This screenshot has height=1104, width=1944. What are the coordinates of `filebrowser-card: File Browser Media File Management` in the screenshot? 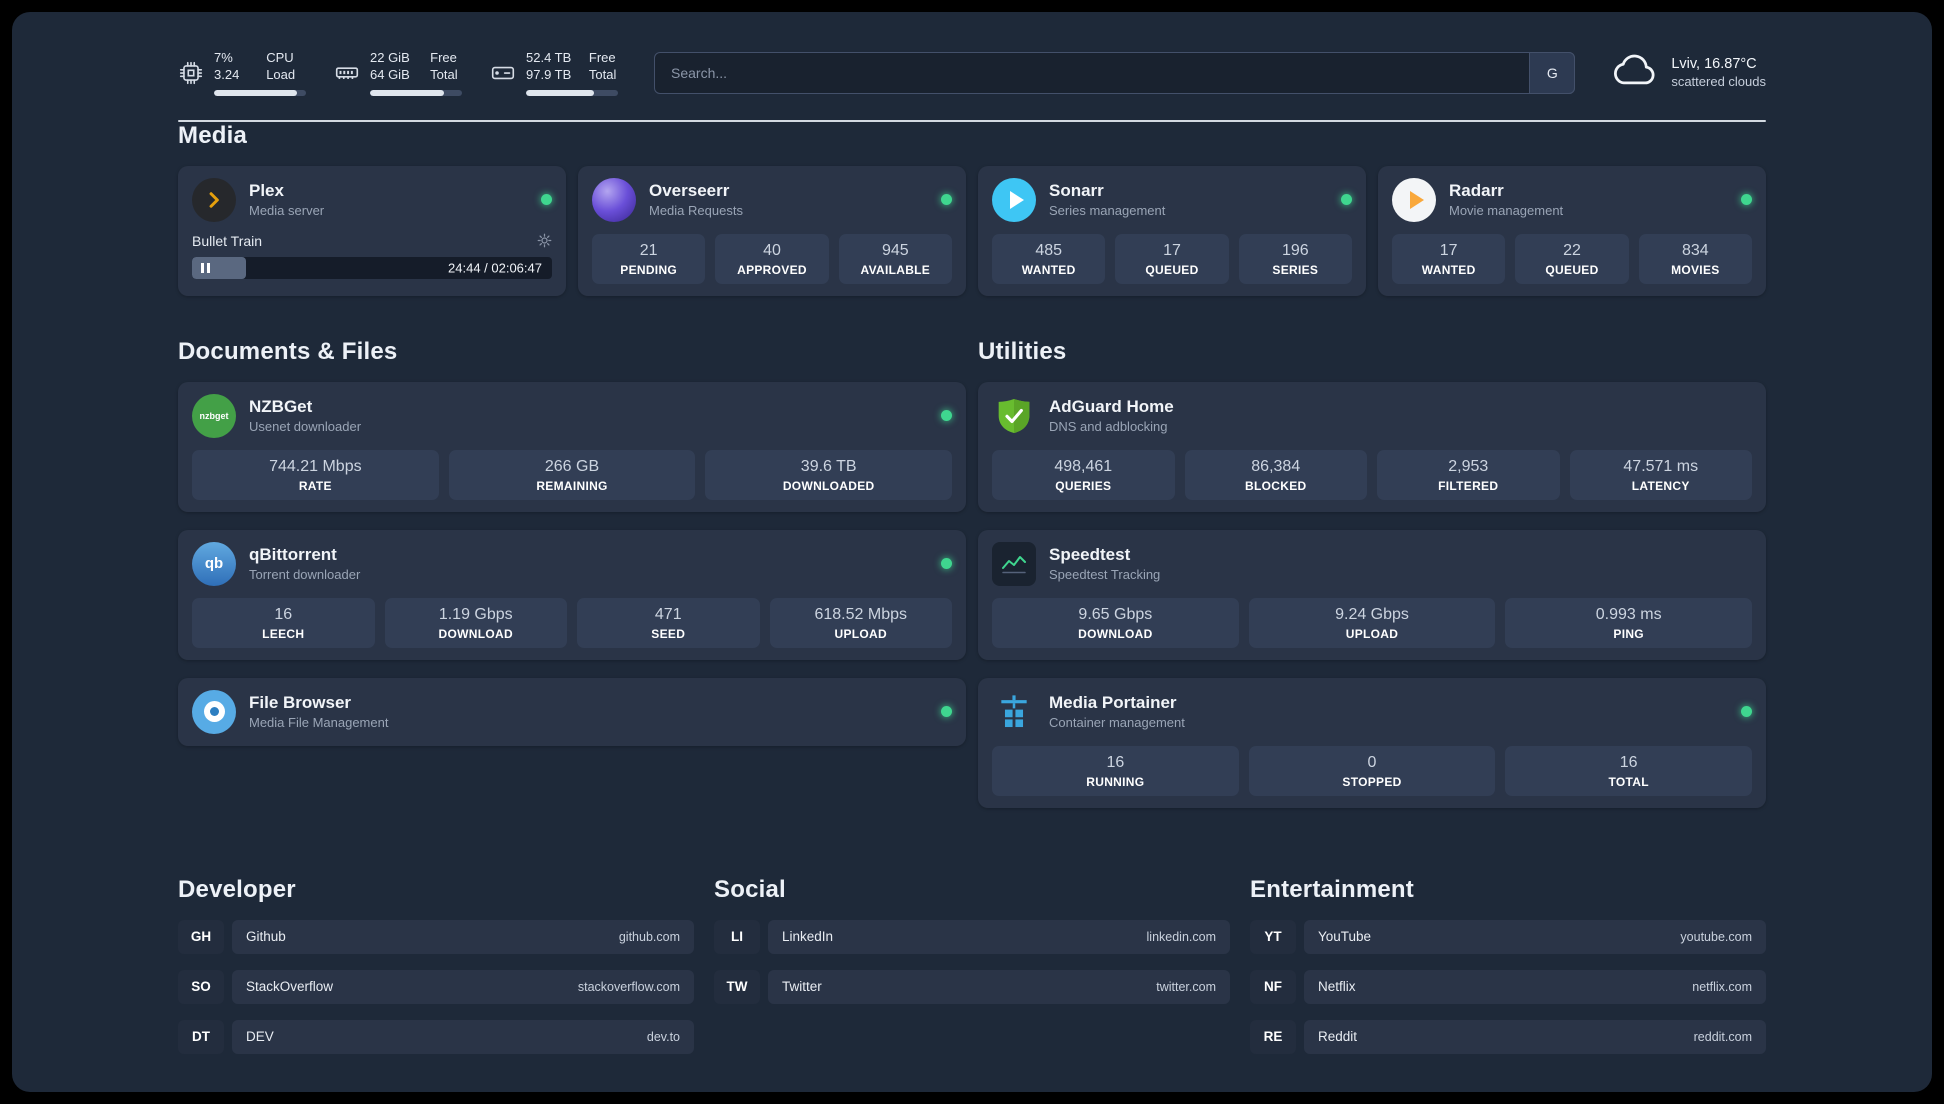 It's located at (572, 711).